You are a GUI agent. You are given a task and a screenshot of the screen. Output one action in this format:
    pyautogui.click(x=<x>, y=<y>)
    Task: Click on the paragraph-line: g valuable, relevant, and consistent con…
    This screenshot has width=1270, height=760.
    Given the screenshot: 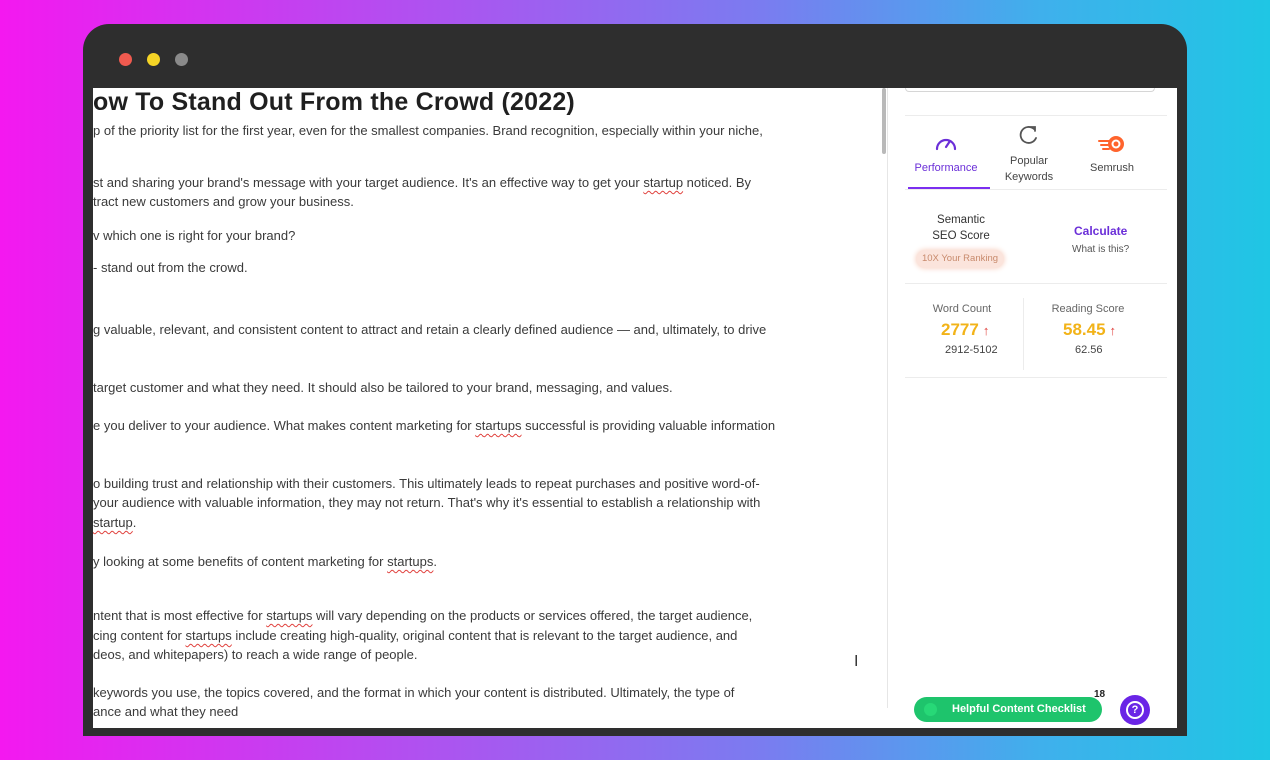 What is the action you would take?
    pyautogui.click(x=429, y=329)
    